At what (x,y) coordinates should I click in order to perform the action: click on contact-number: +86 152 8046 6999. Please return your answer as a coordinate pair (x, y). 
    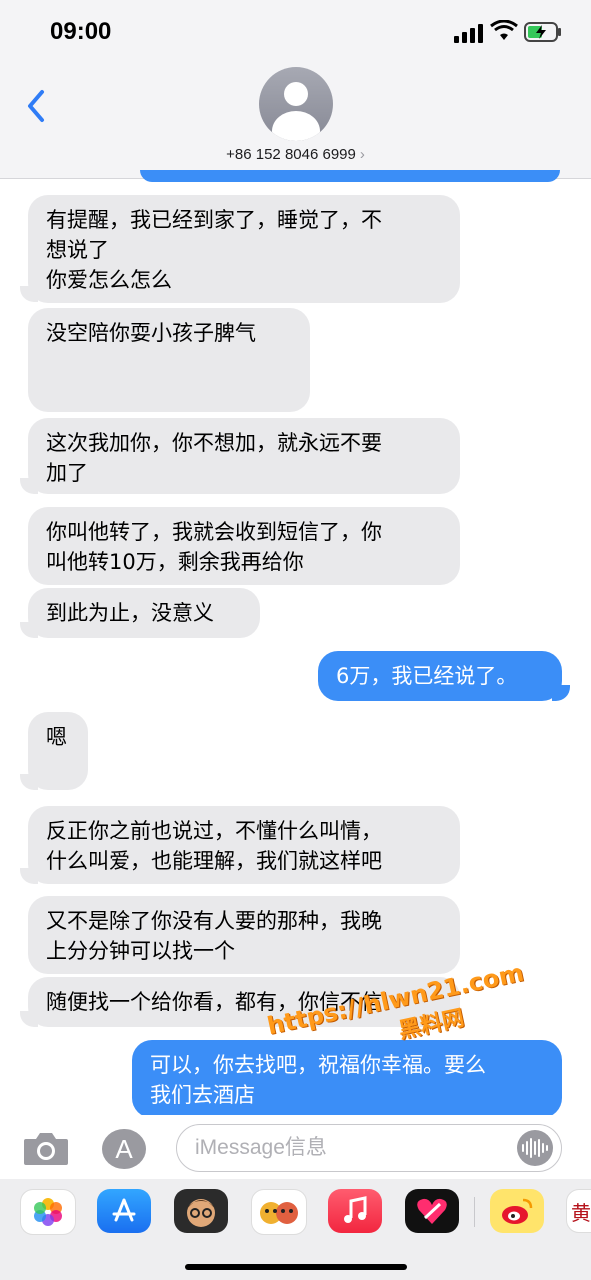
    Looking at the image, I should click on (291, 154).